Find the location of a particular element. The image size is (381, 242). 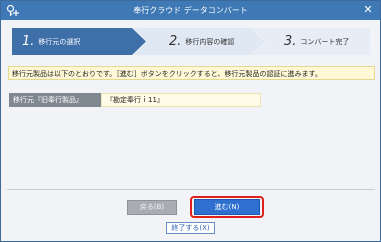

footer-divider is located at coordinates (191, 189).